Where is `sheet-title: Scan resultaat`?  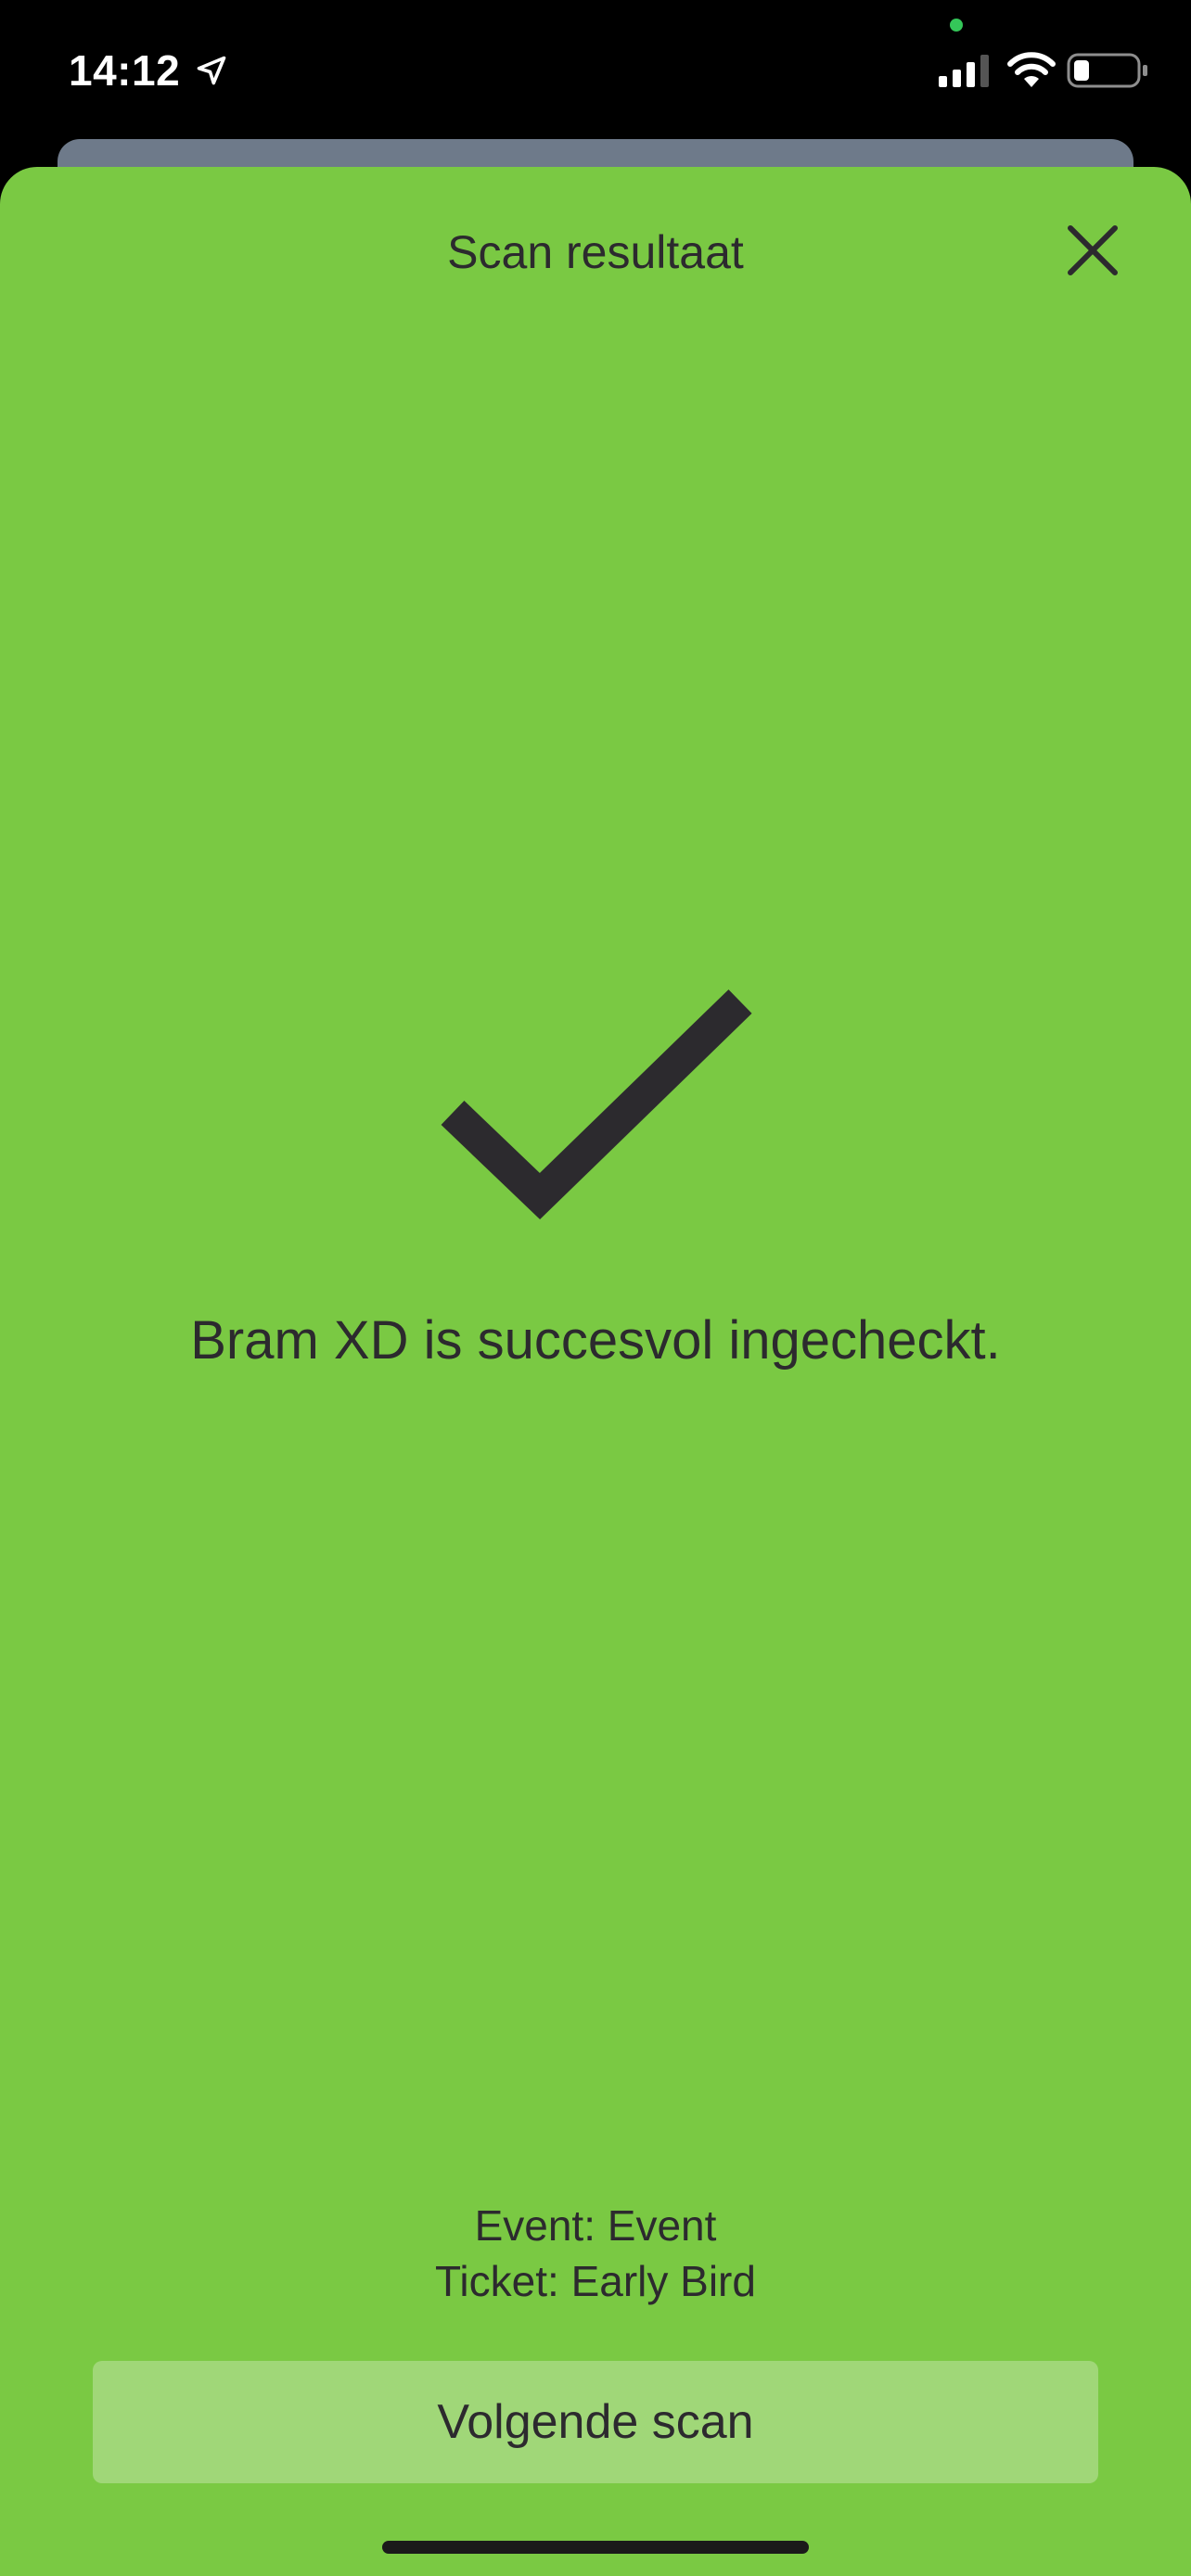
sheet-title: Scan resultaat is located at coordinates (595, 252).